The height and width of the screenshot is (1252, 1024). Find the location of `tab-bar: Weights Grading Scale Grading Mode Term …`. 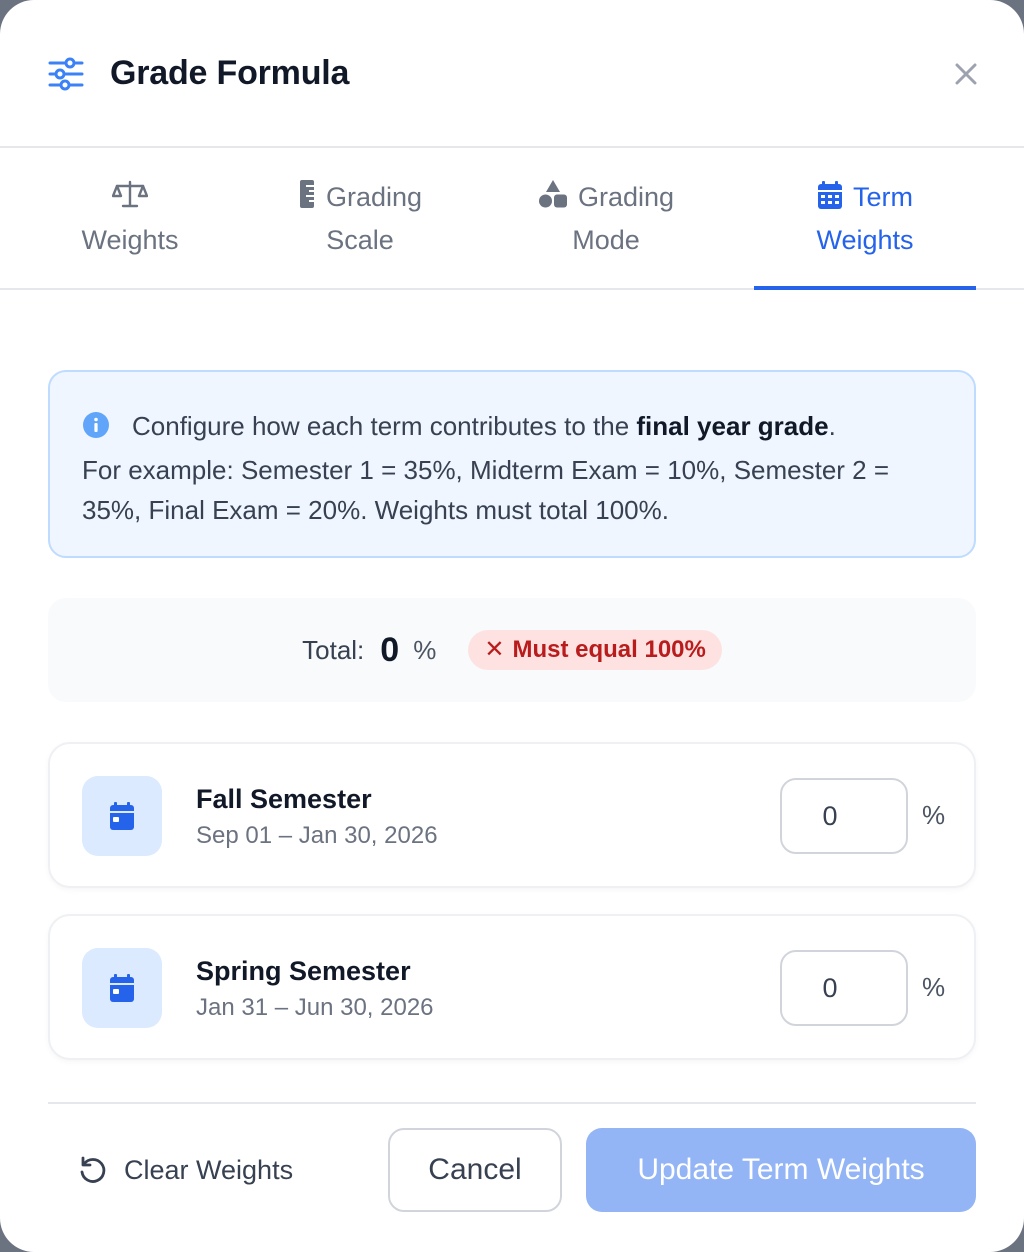

tab-bar: Weights Grading Scale Grading Mode Term … is located at coordinates (512, 219).